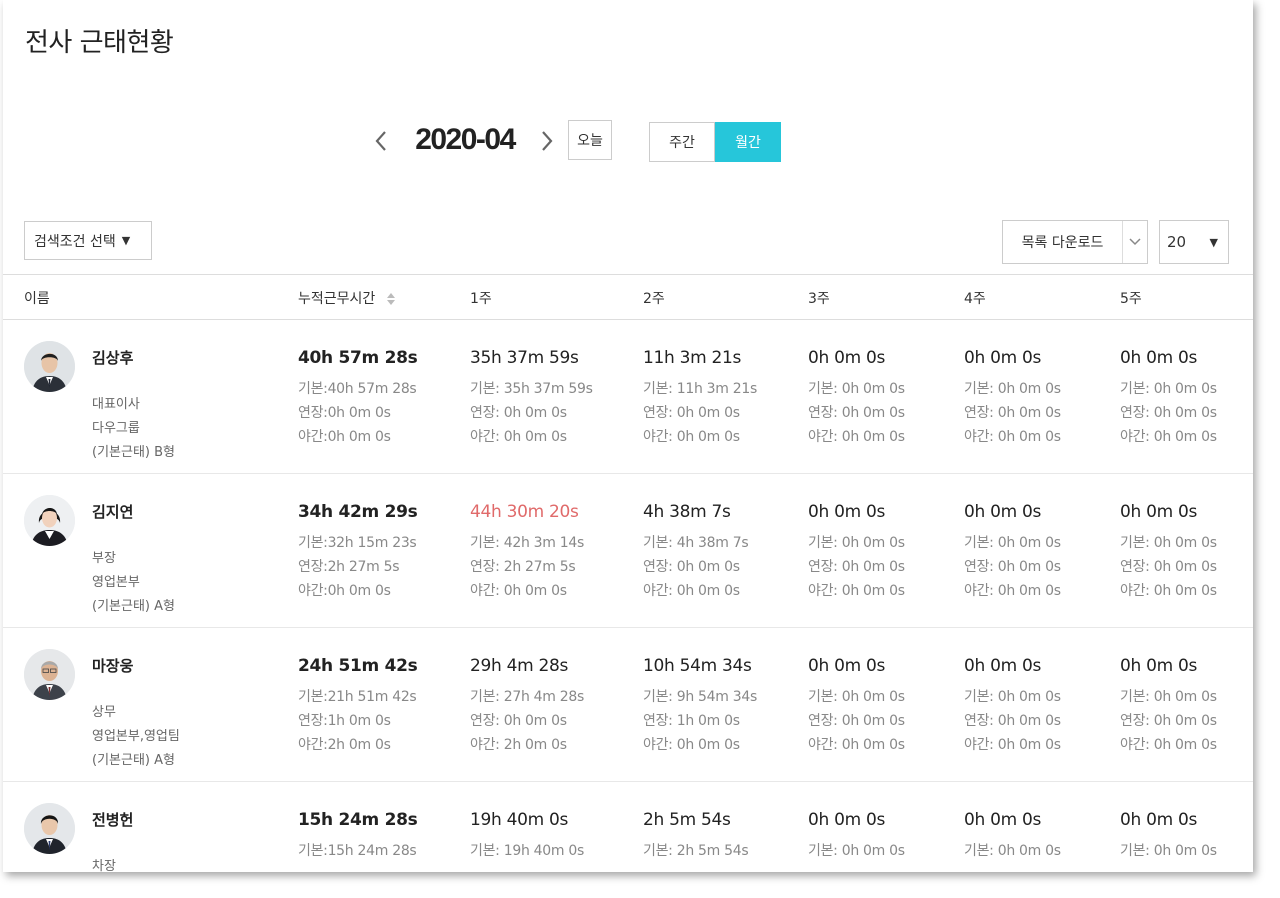 The image size is (1280, 898). I want to click on employee-meta: 부장 영업본부 (기본근태) A형, so click(133, 583).